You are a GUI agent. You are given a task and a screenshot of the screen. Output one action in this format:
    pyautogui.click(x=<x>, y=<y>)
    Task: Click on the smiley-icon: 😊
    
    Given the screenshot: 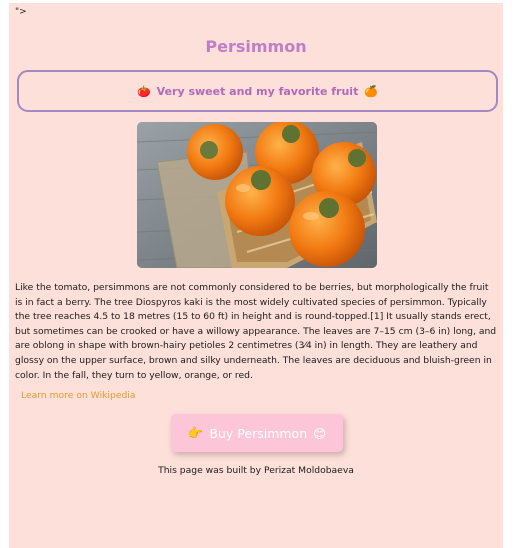 What is the action you would take?
    pyautogui.click(x=320, y=433)
    